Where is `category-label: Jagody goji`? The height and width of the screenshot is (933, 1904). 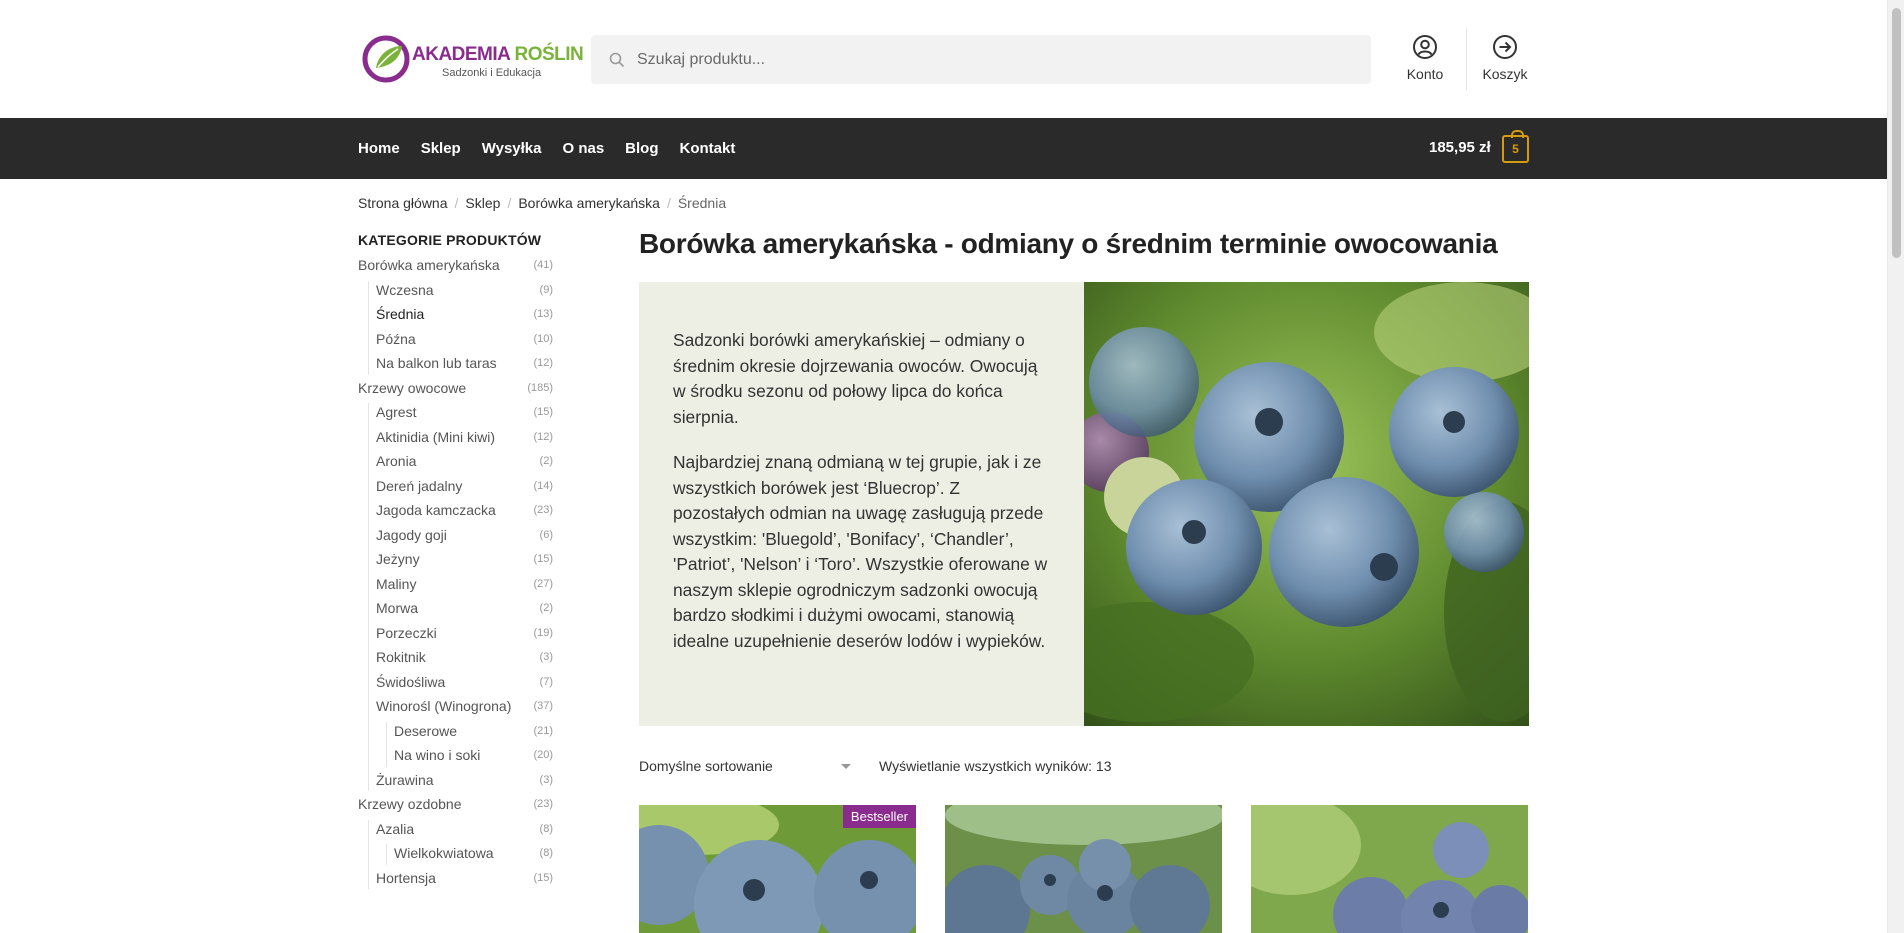
category-label: Jagody goji is located at coordinates (411, 534).